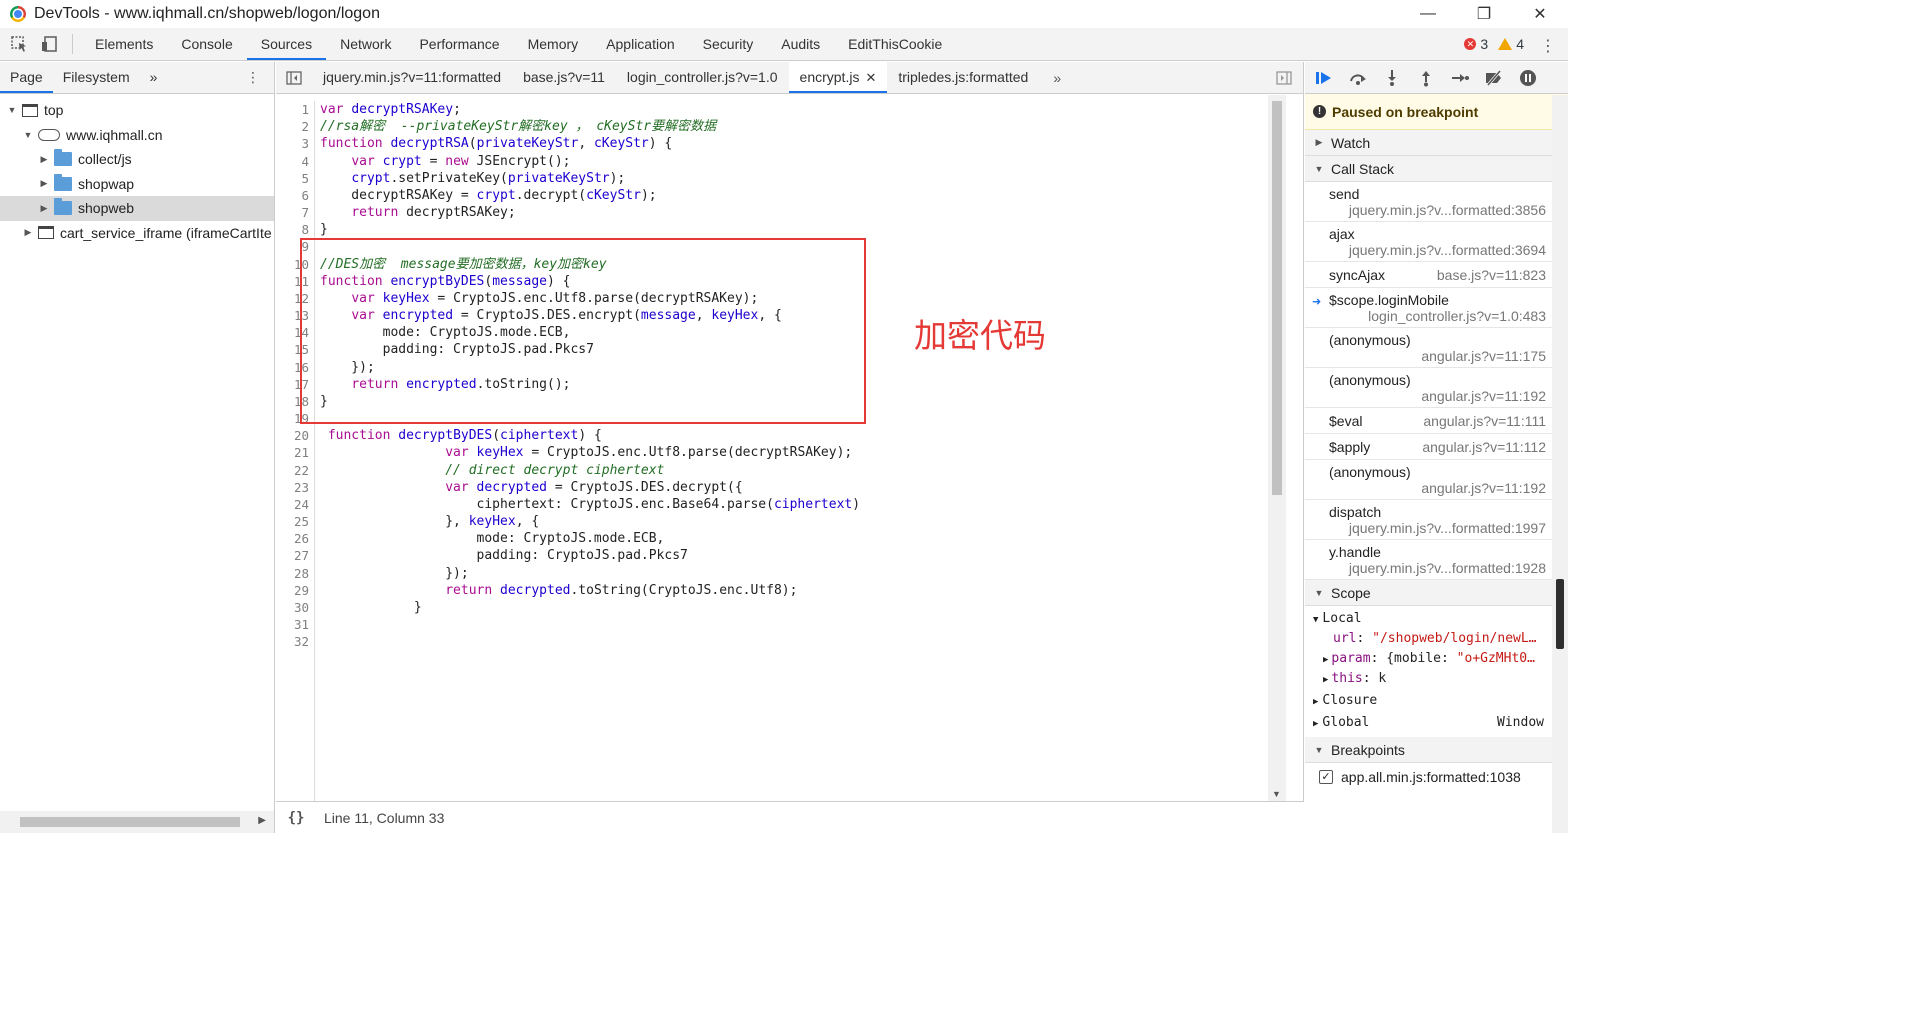 This screenshot has height=1020, width=1920. I want to click on call-frame: ajax jquery.min.js?v...formatted:3694, so click(1436, 242).